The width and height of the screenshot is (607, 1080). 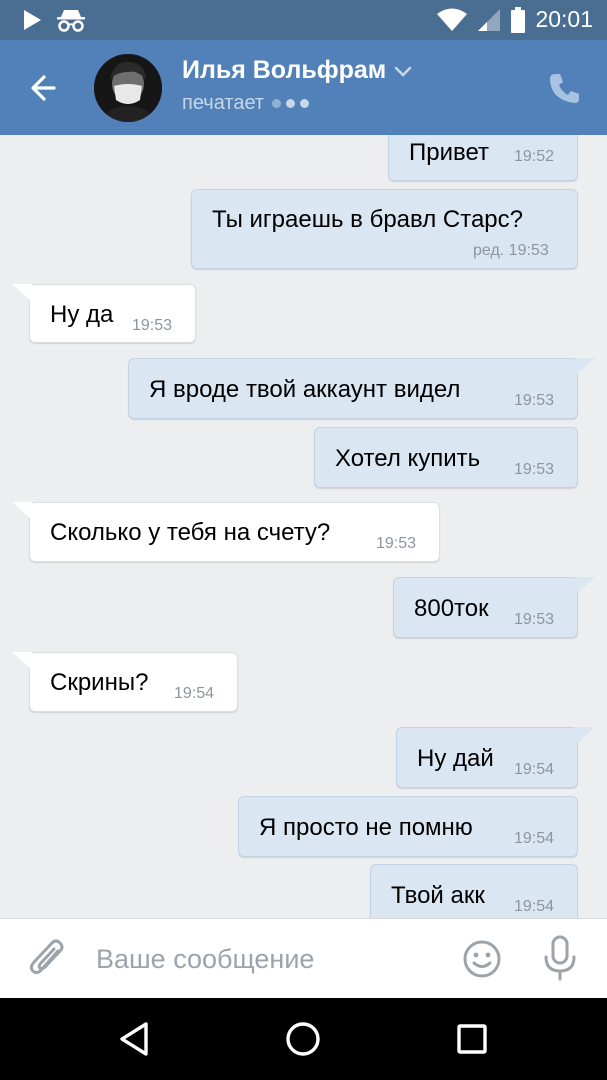 I want to click on nav-home-button, so click(x=303, y=1039).